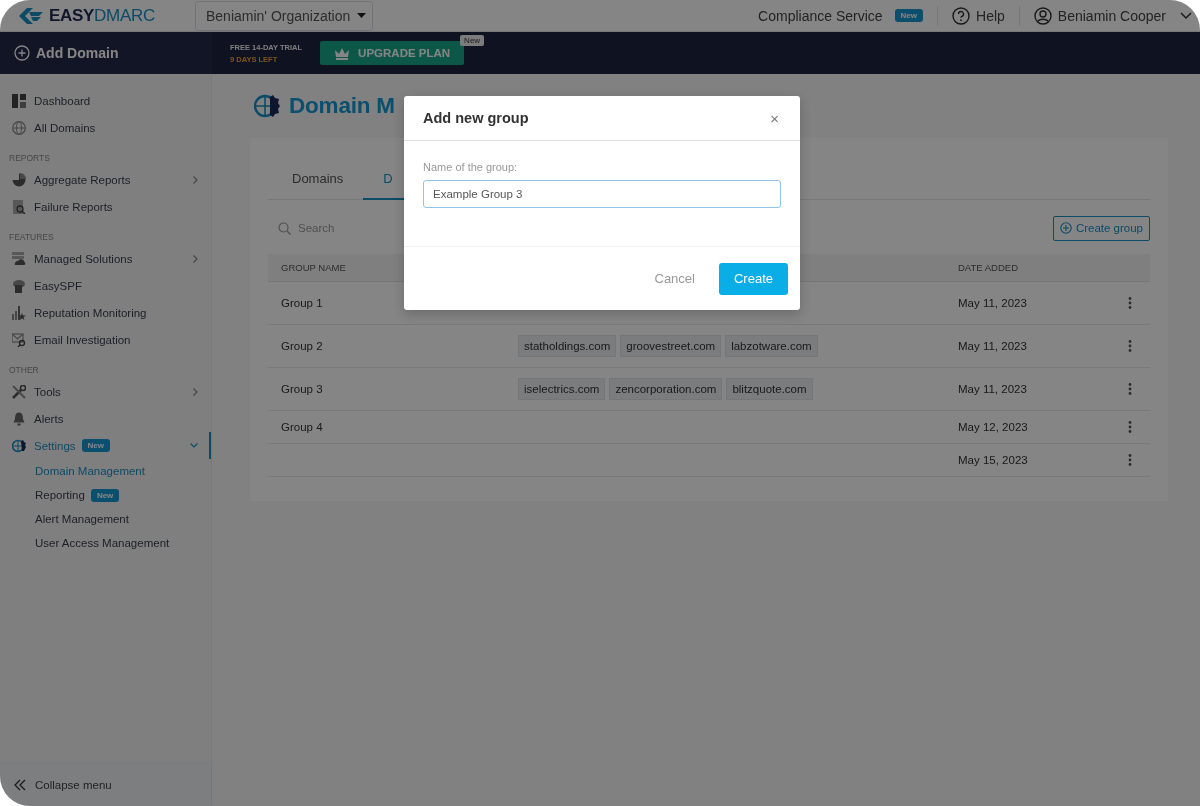  Describe the element at coordinates (476, 118) in the screenshot. I see `dialog-title: Add new group` at that location.